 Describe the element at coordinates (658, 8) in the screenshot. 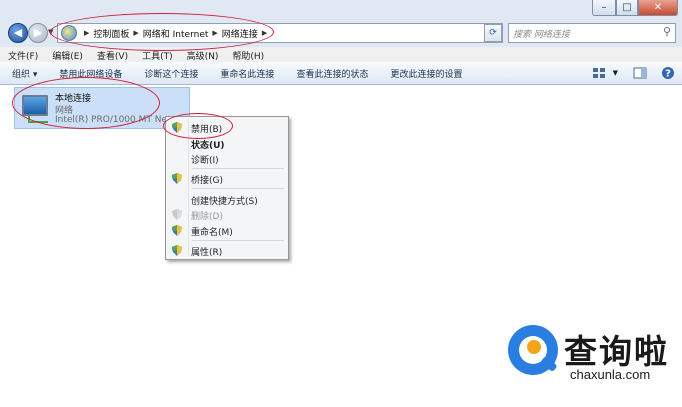

I see `close-button: ✕` at that location.